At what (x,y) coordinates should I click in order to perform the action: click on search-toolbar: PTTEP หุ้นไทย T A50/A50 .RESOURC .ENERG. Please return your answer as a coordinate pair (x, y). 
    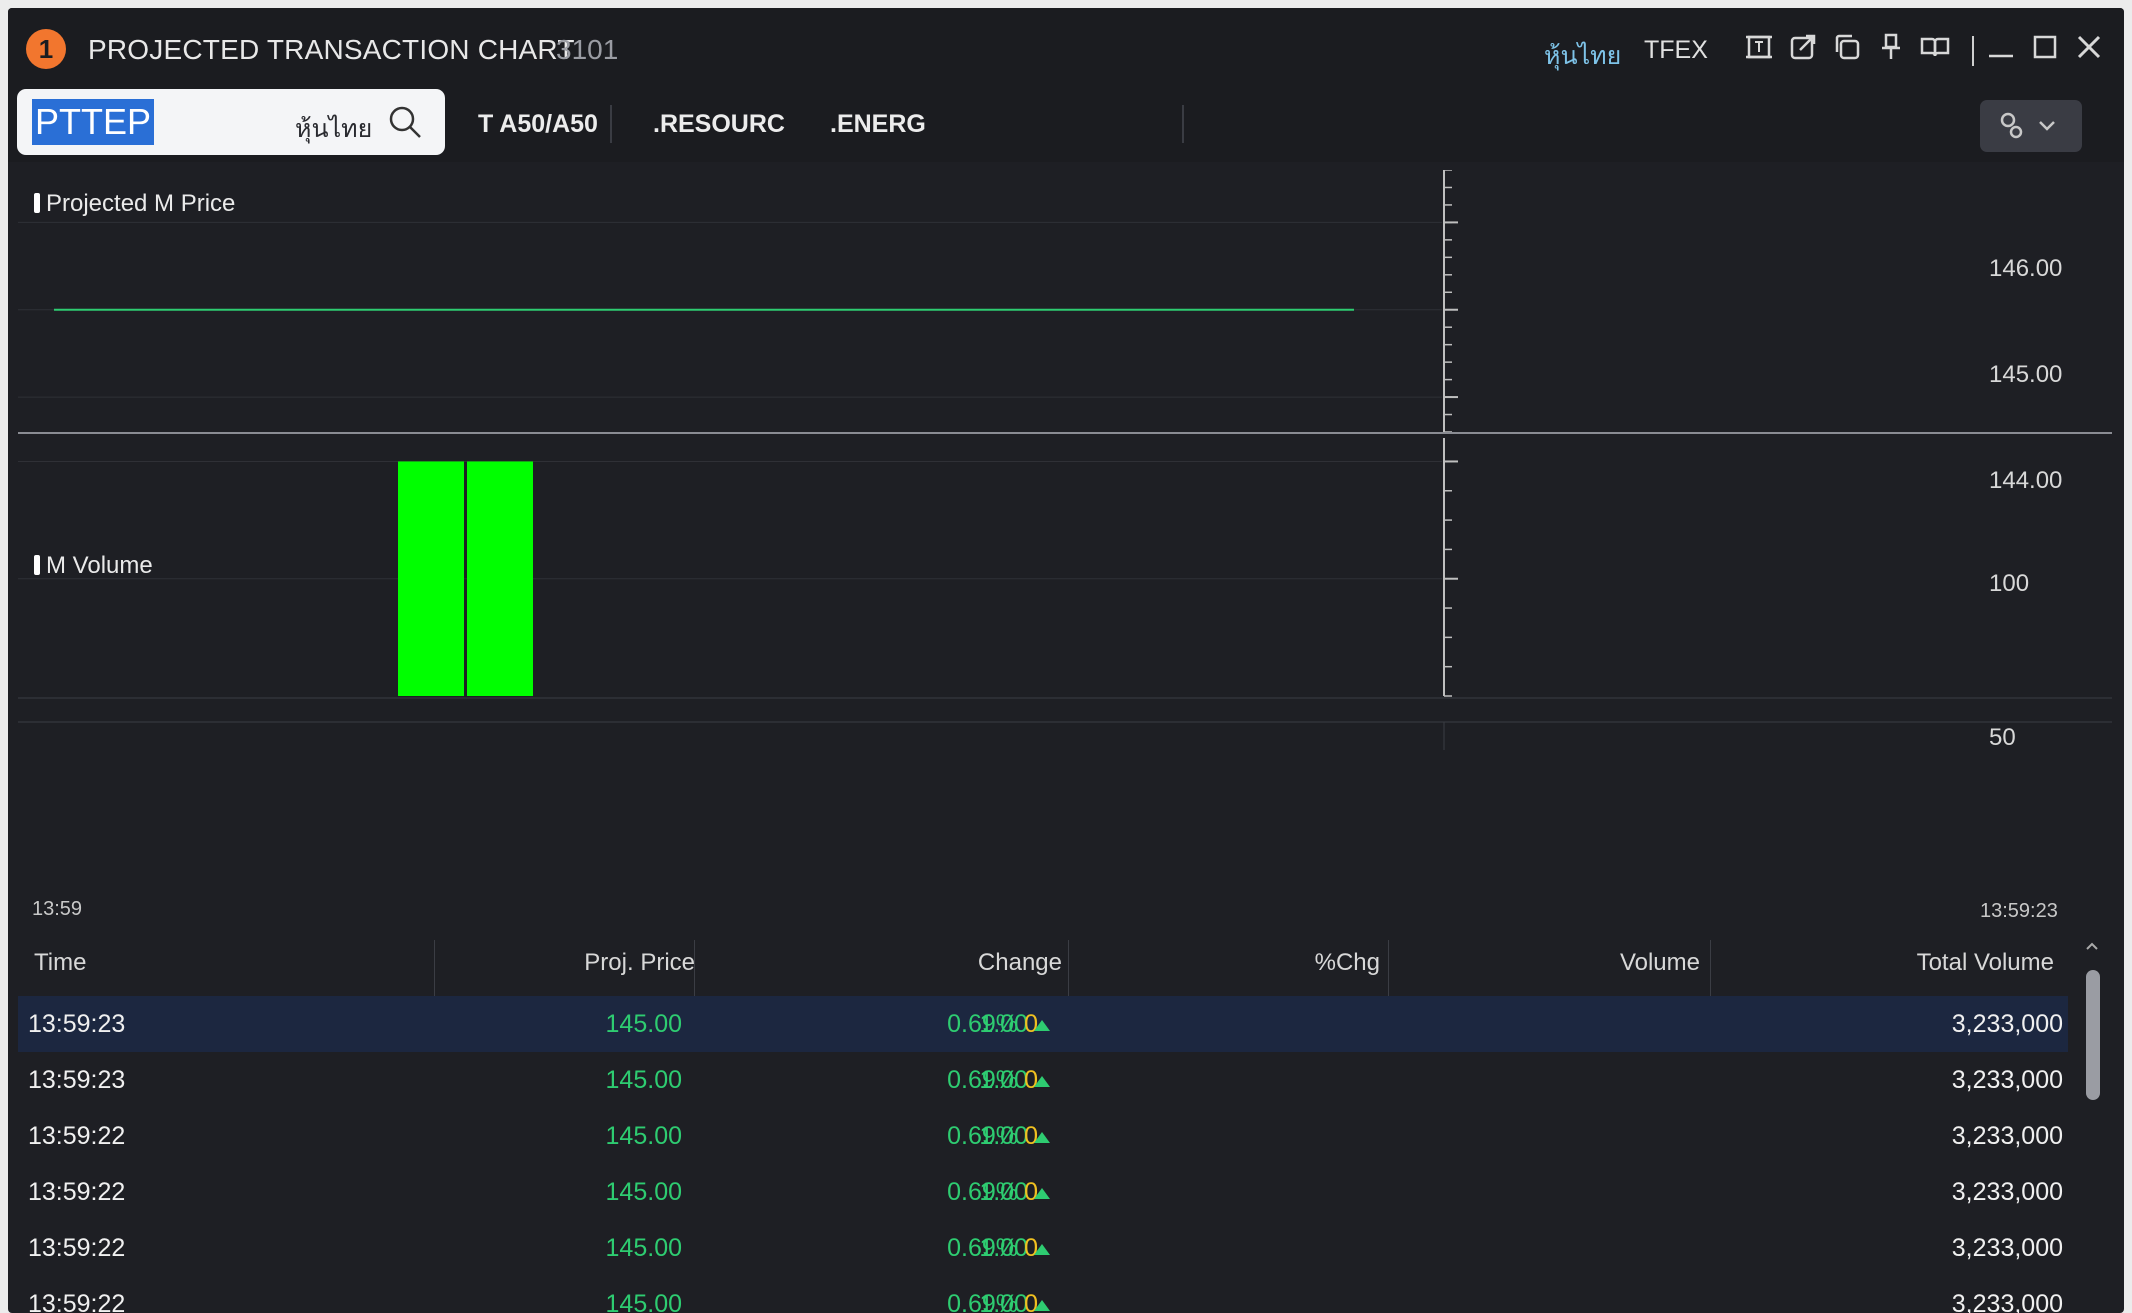
    Looking at the image, I should click on (1066, 121).